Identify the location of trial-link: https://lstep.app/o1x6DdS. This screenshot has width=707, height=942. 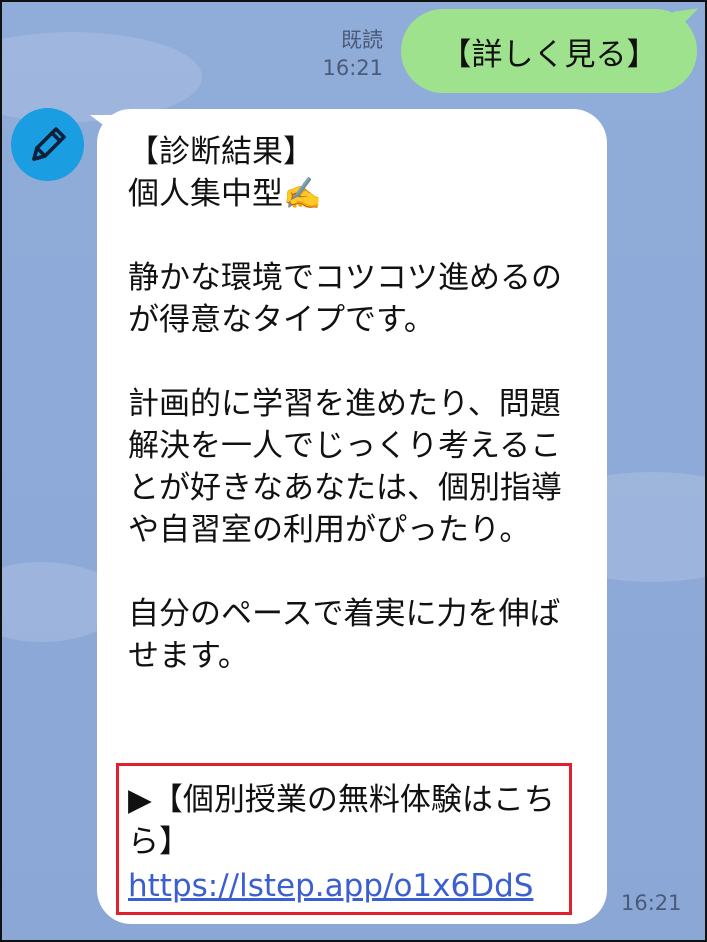
(330, 886).